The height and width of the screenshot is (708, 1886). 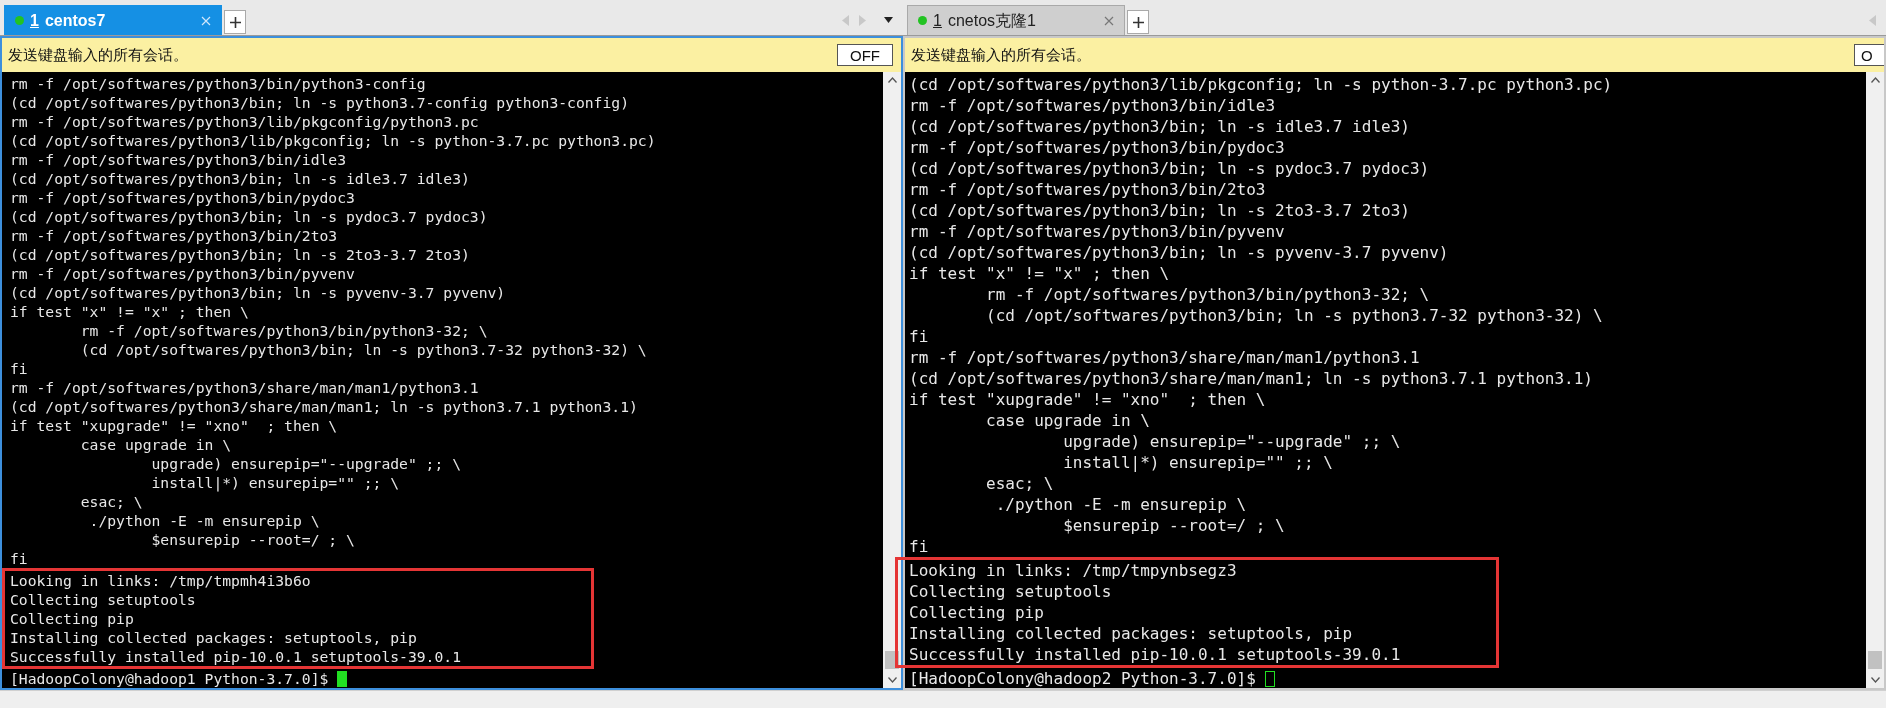 I want to click on terminal-line: rm -f /opt/softwares/python3/lib/pkgconfig/python3.pc, so click(x=245, y=121).